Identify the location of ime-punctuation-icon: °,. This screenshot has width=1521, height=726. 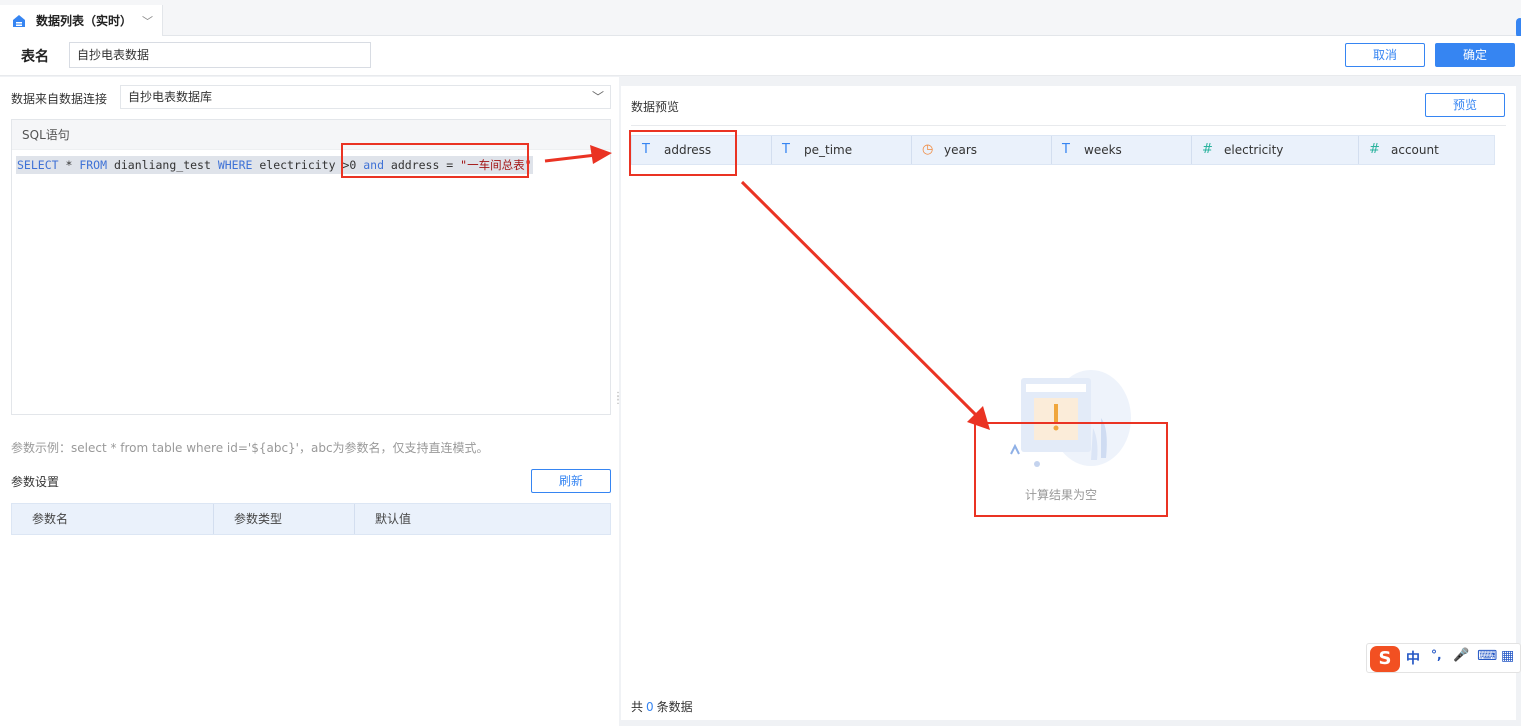
(1436, 655).